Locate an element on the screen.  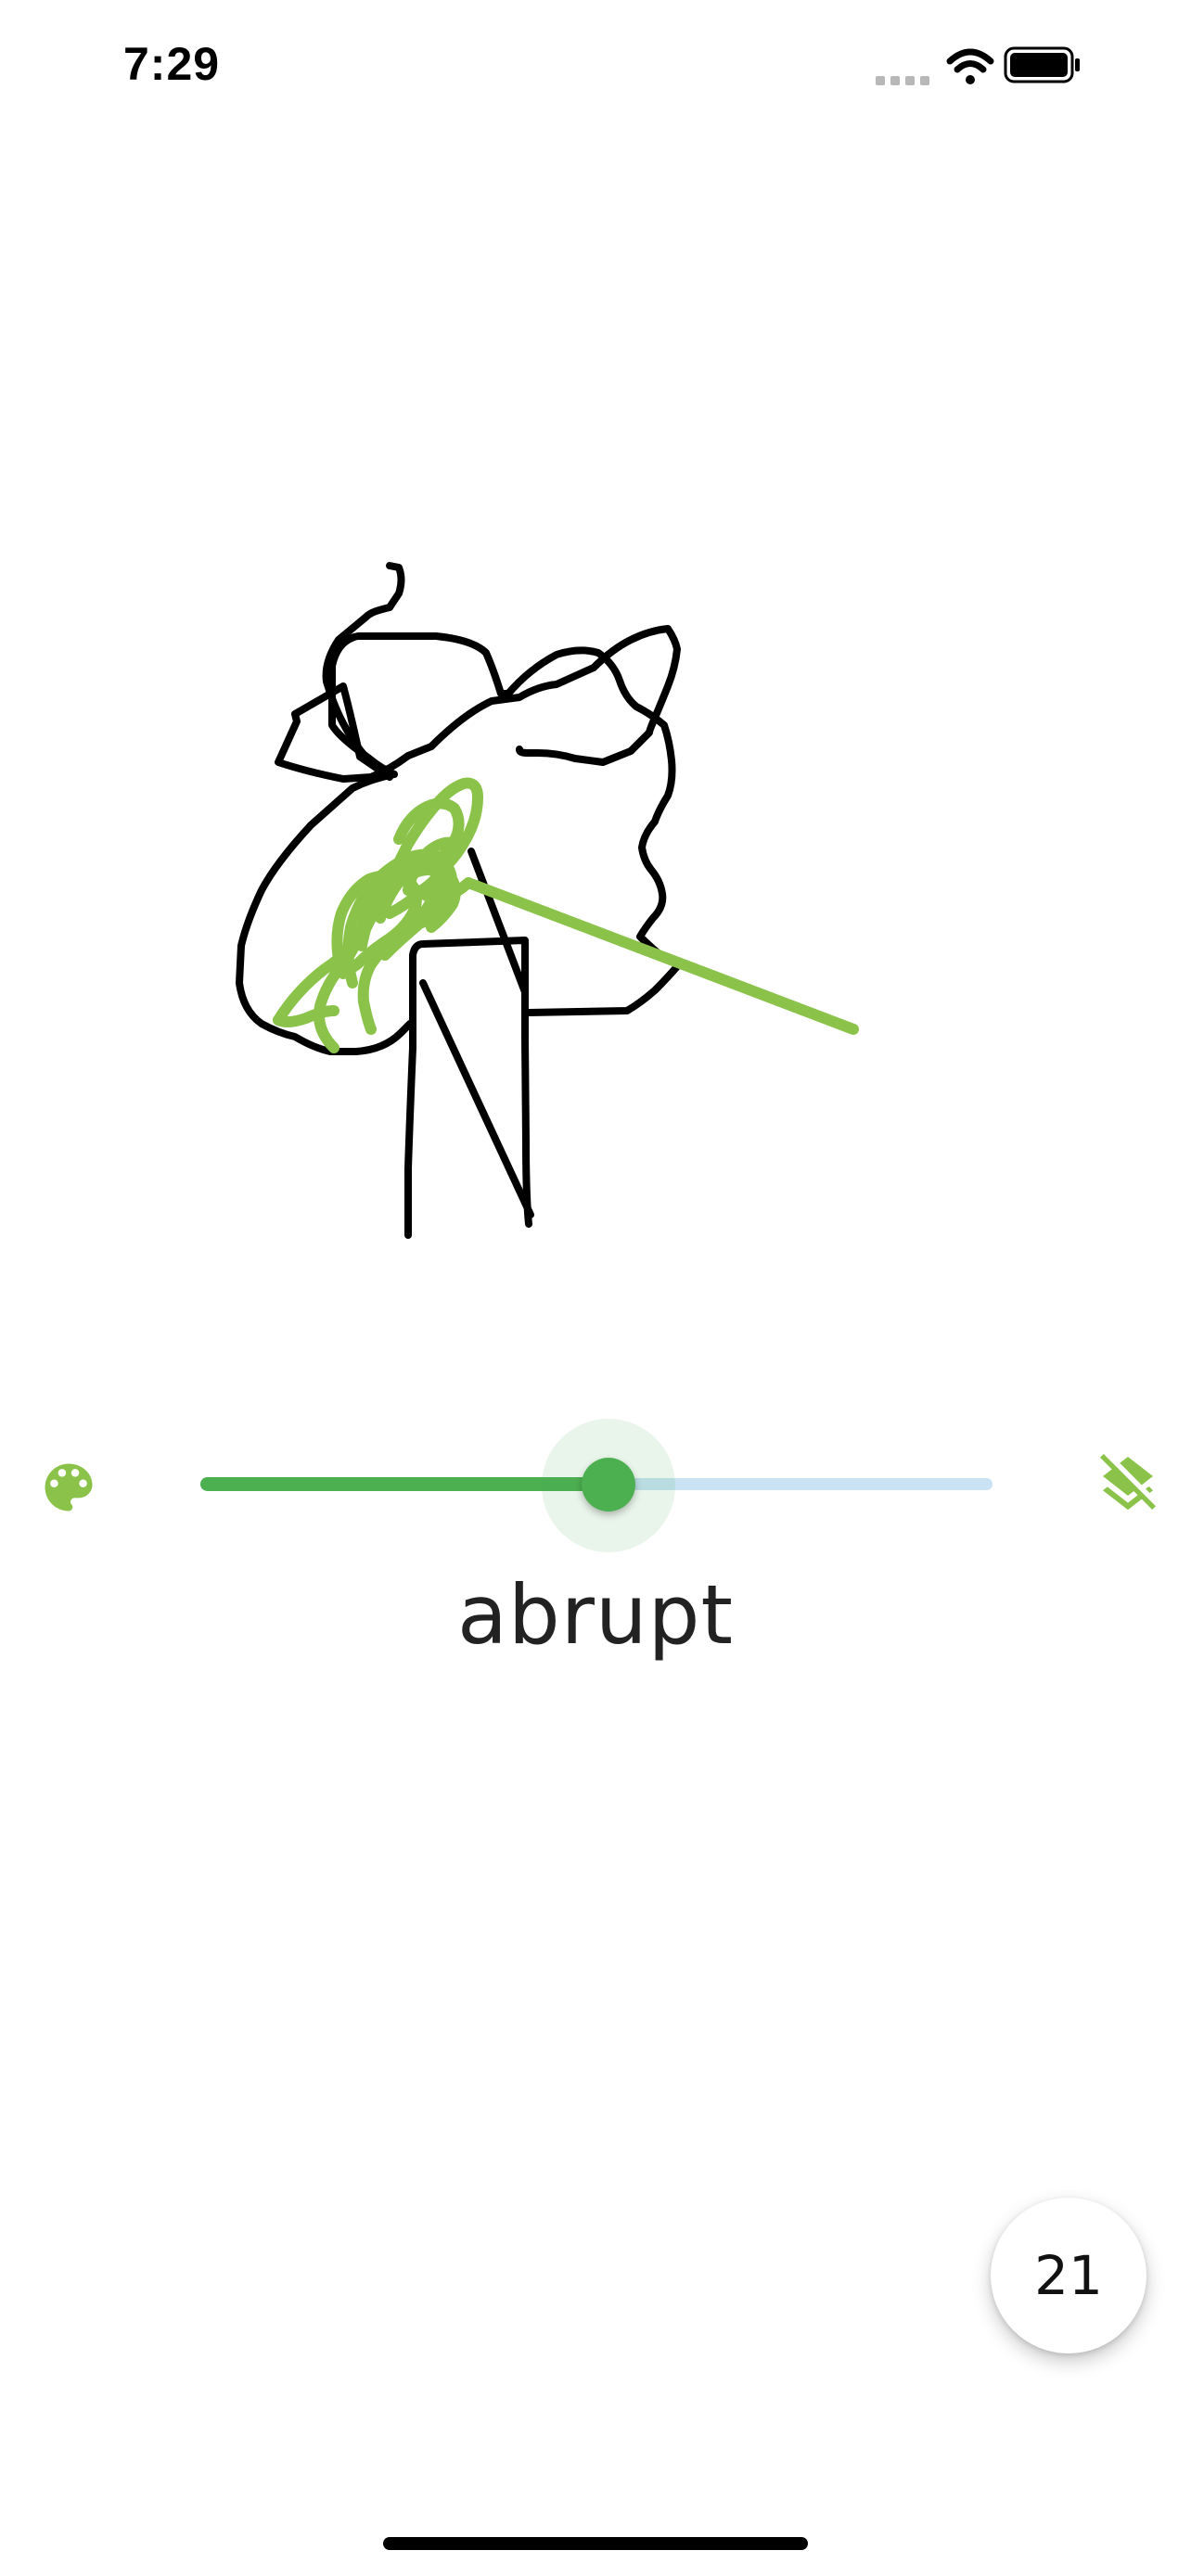
cellular-signal-icon is located at coordinates (903, 80).